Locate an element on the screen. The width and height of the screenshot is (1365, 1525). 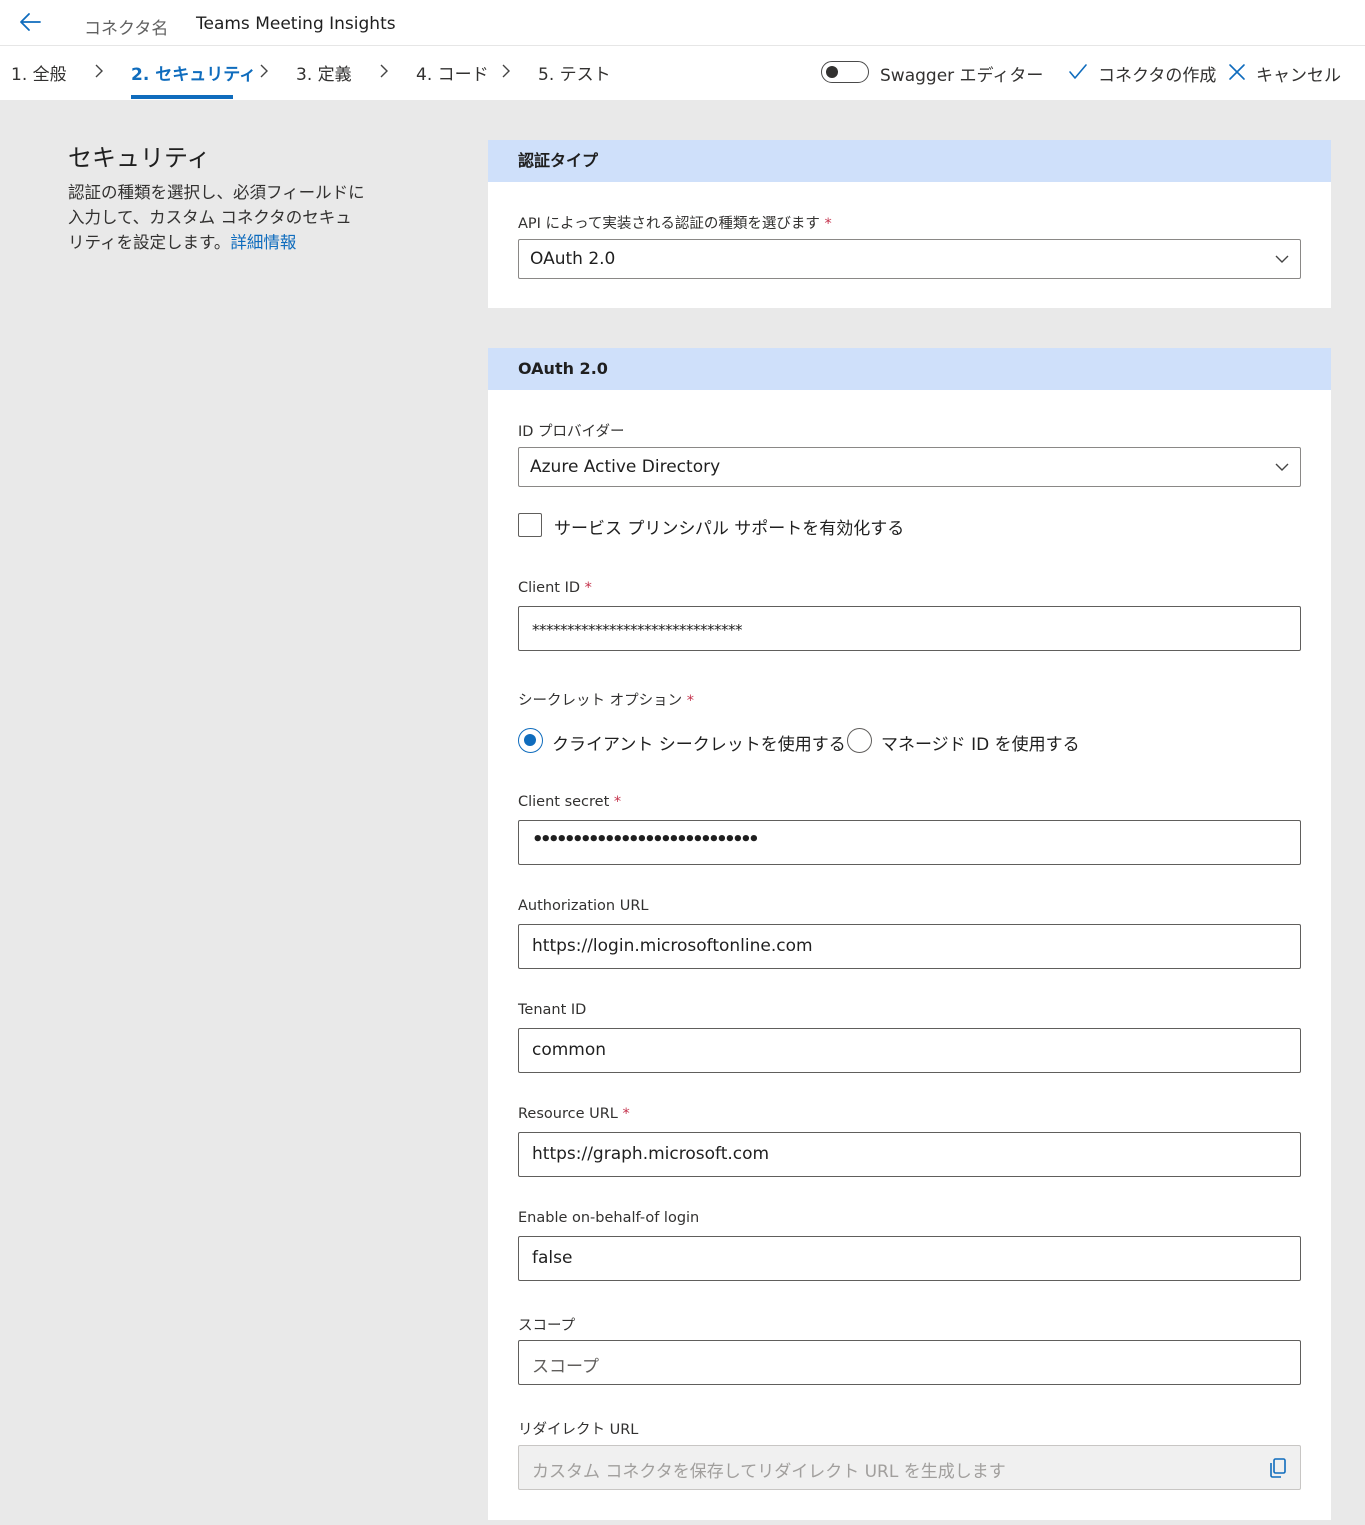
idp-selected: Azure Active Directory is located at coordinates (625, 467).